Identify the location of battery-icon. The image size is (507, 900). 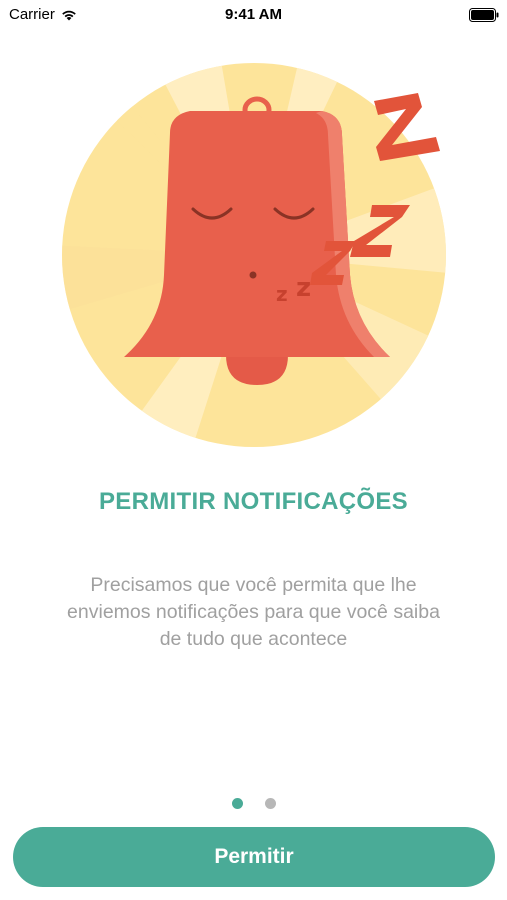
(484, 15).